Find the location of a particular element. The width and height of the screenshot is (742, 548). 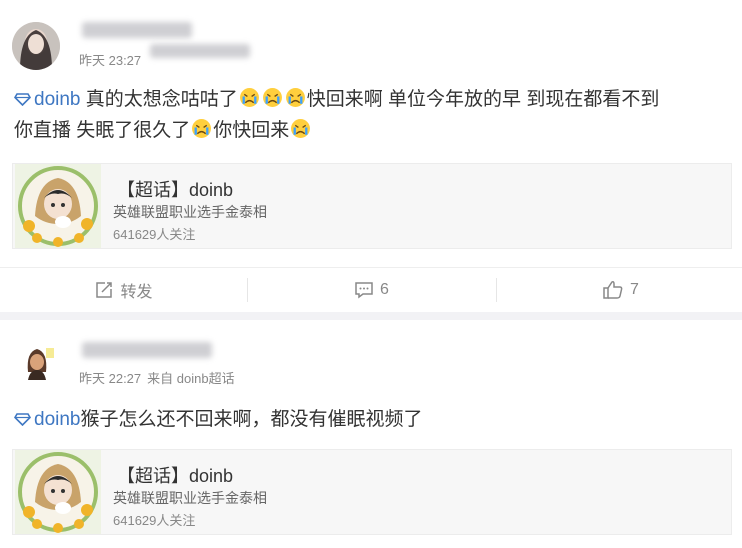

repost-icon is located at coordinates (104, 290).